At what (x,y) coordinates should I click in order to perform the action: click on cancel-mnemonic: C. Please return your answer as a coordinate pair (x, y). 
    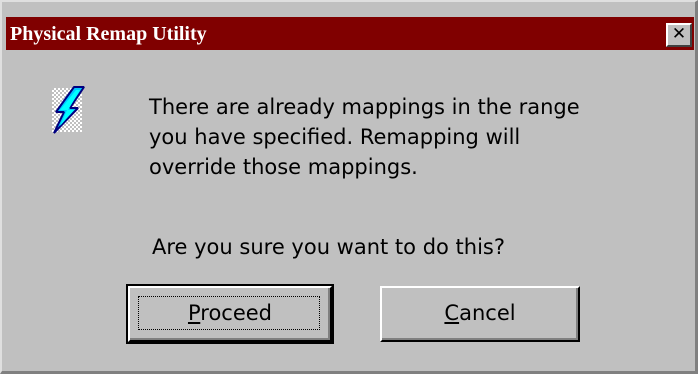
    Looking at the image, I should click on (452, 313).